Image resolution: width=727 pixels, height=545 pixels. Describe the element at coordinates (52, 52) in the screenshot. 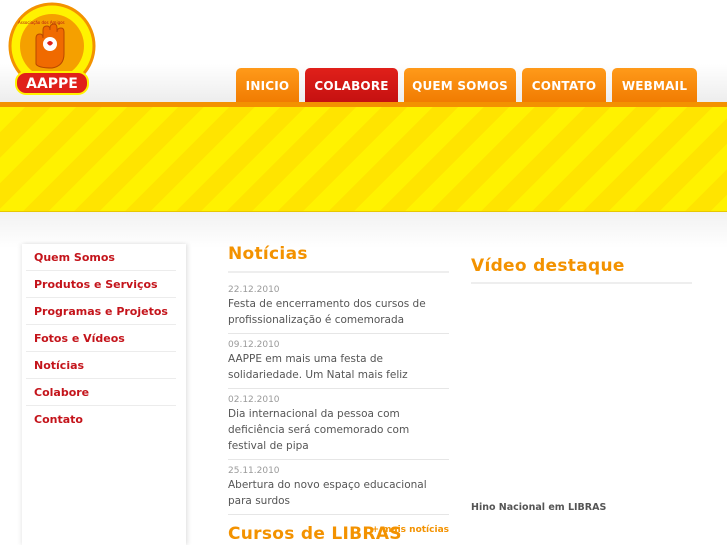

I see `aappe-logo: Associação dos Amigos AAPPE` at that location.